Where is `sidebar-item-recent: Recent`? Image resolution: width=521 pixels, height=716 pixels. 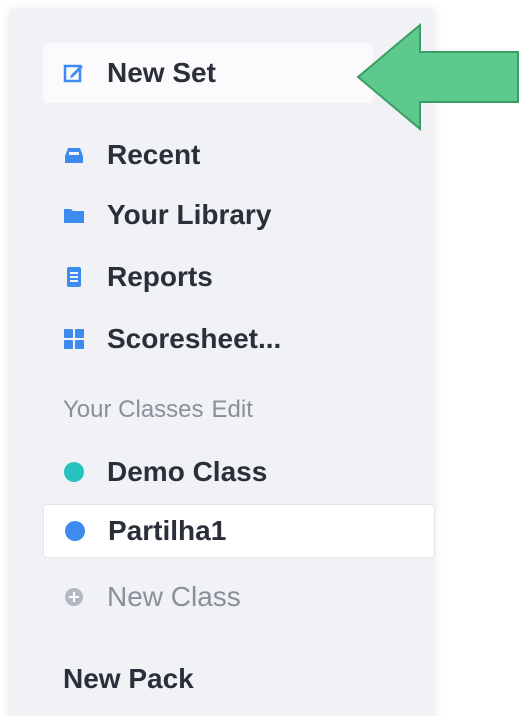 sidebar-item-recent: Recent is located at coordinates (221, 155).